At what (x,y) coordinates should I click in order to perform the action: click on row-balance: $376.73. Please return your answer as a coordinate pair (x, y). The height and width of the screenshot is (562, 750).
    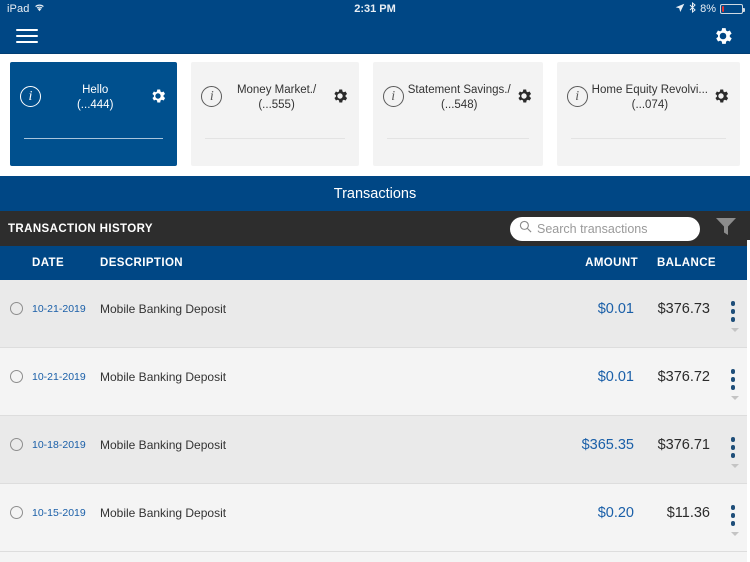
    Looking at the image, I should click on (683, 309).